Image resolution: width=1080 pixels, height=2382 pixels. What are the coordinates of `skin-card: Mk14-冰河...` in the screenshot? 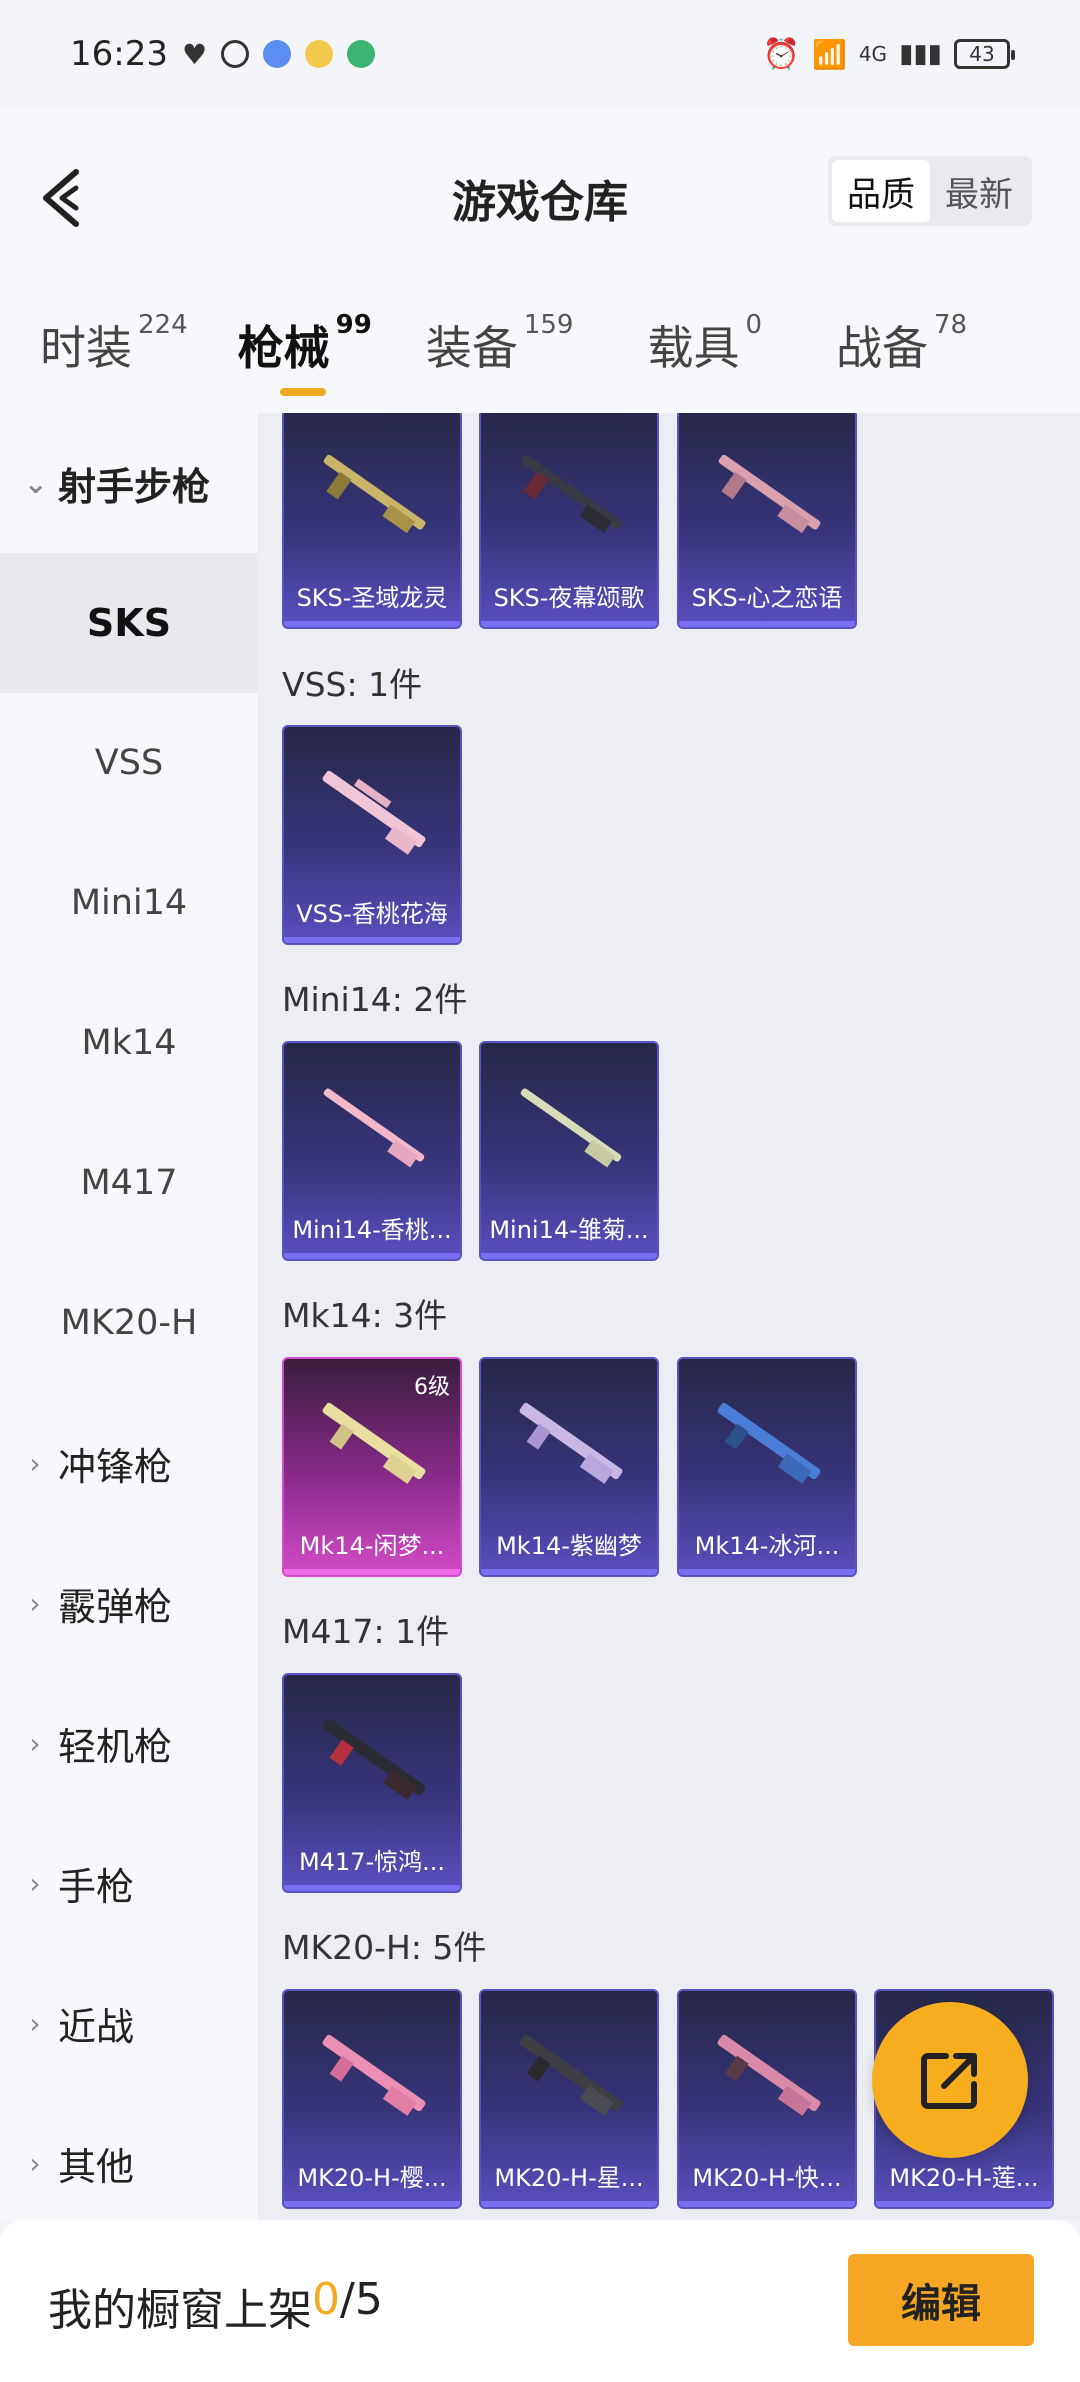 It's located at (767, 1467).